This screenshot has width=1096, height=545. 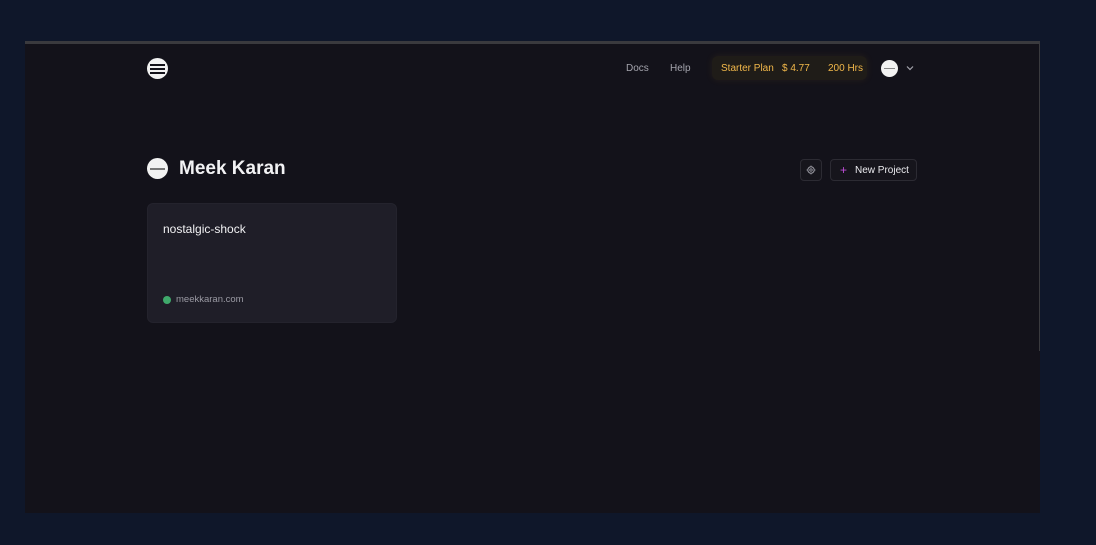 I want to click on help-link: Help, so click(x=680, y=68).